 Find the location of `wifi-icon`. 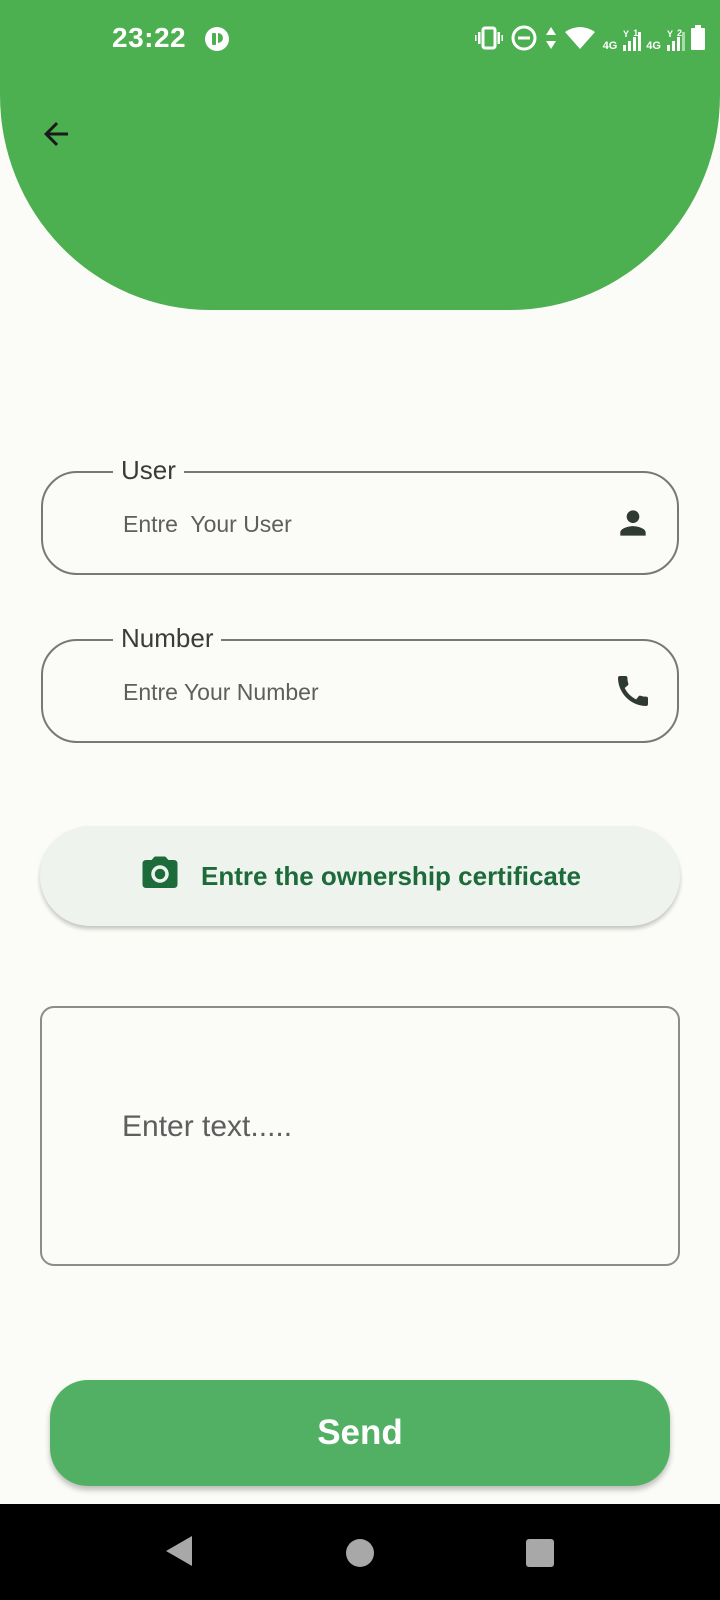

wifi-icon is located at coordinates (579, 40).